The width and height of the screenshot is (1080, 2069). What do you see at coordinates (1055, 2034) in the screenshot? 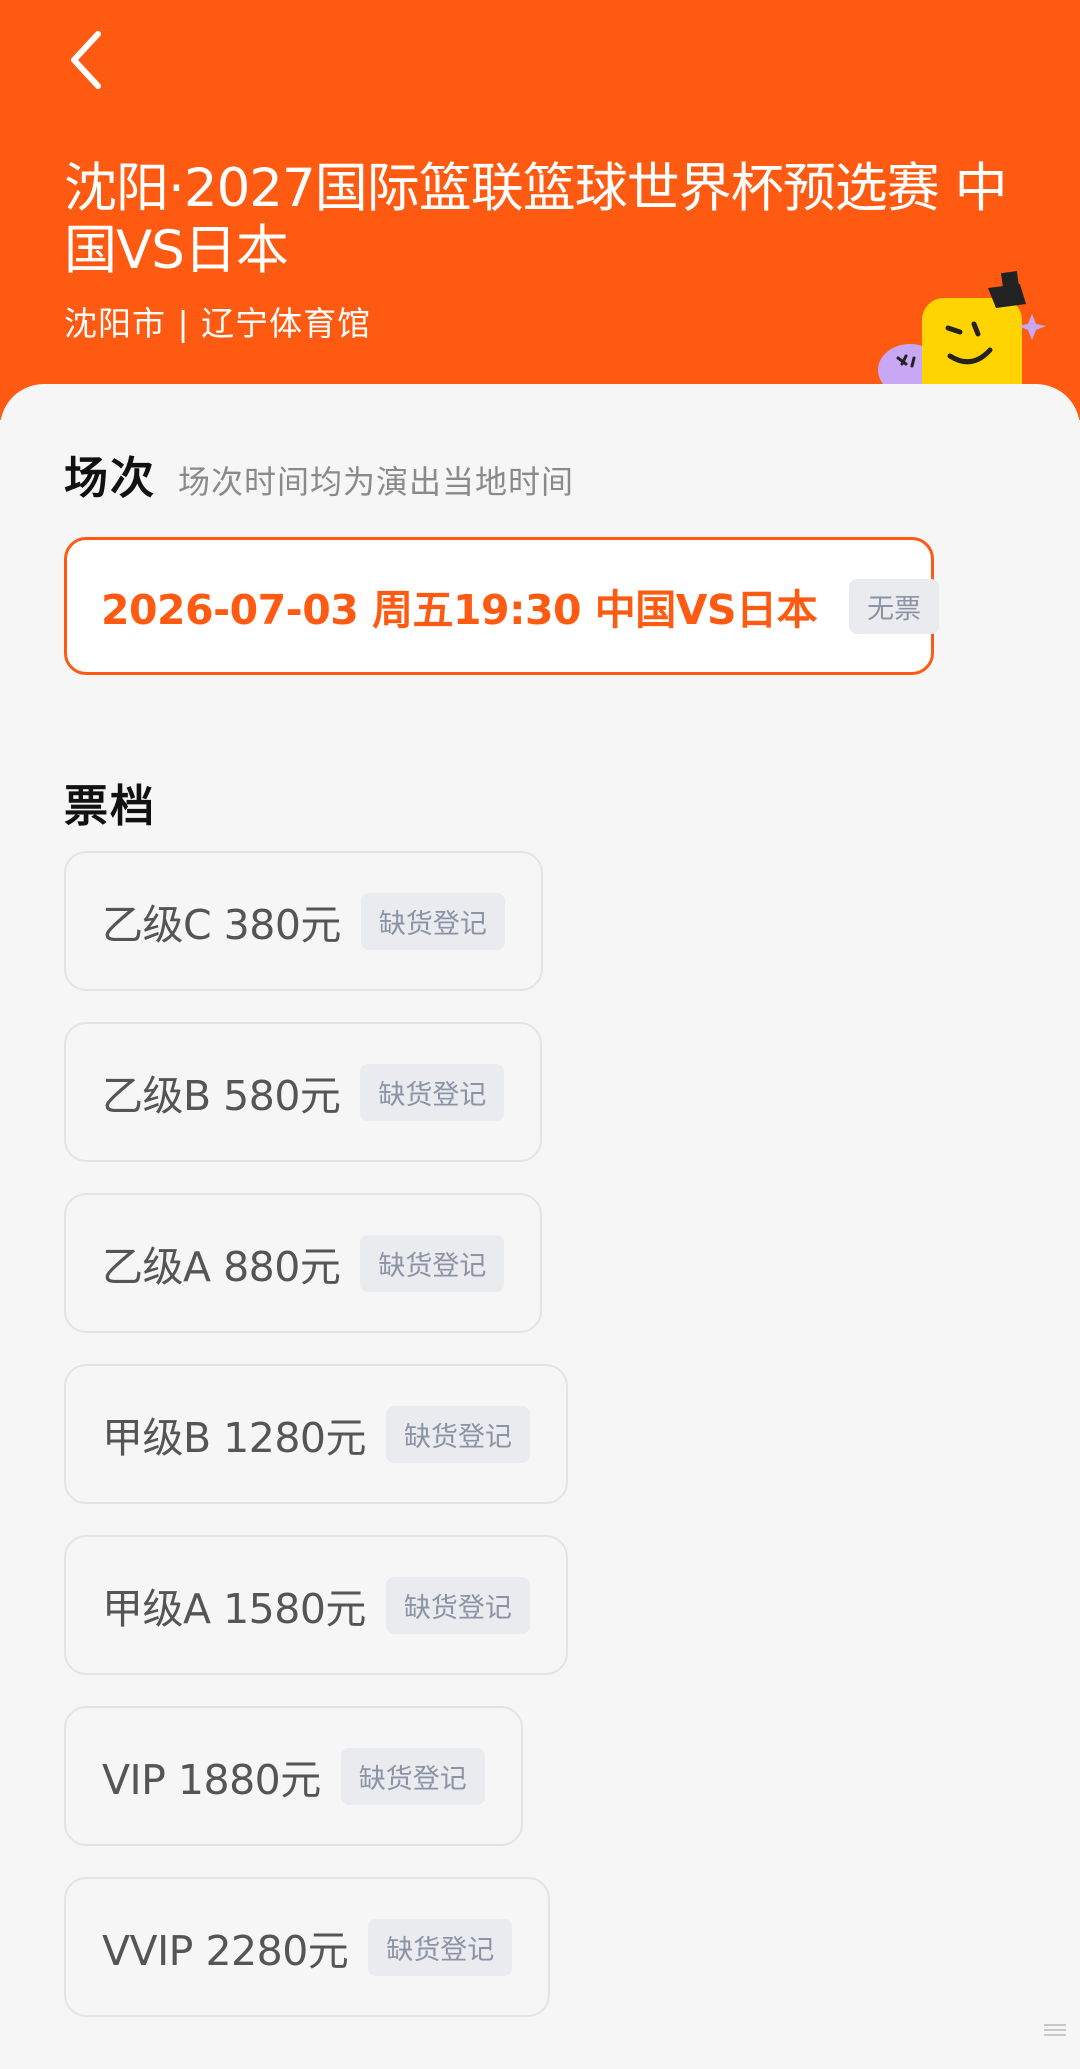
I see `scroll-handle-icon` at bounding box center [1055, 2034].